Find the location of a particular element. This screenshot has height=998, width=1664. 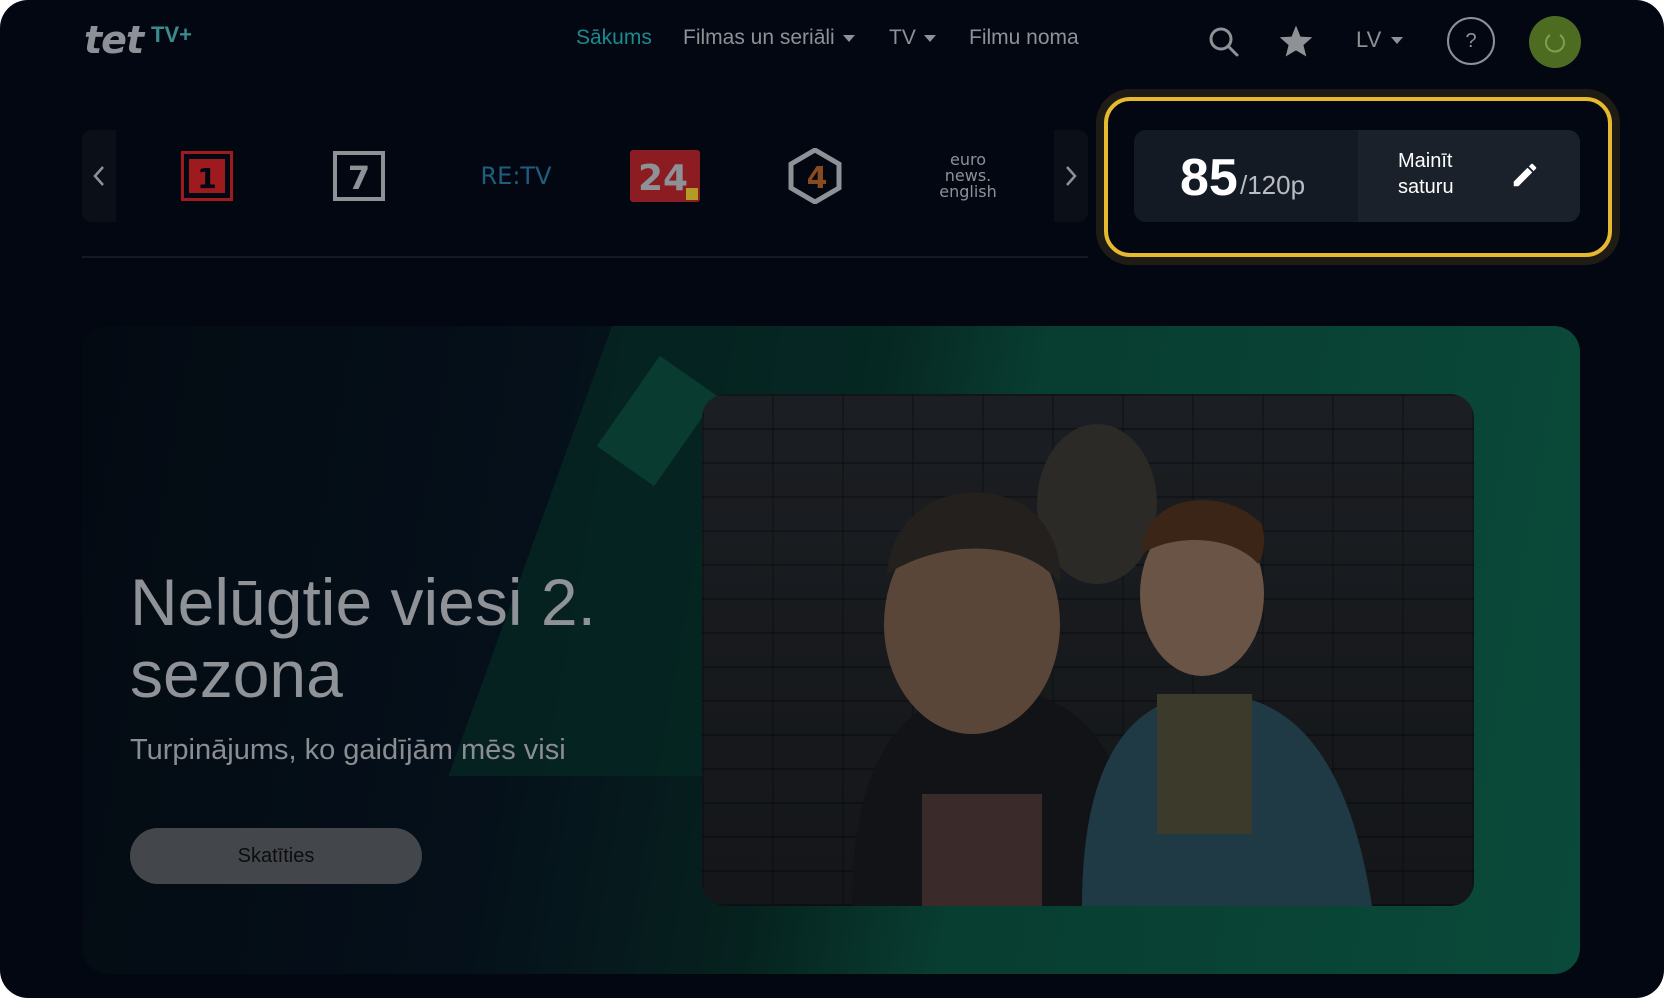

channel-ltv1: 1 is located at coordinates (207, 176).